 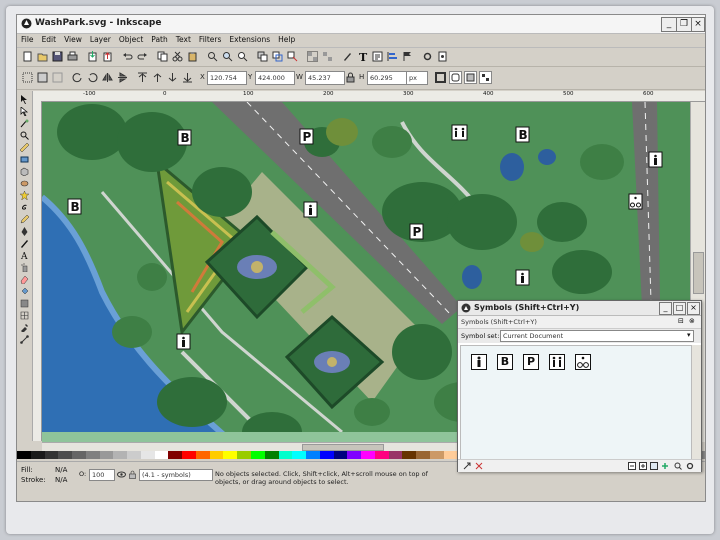 What do you see at coordinates (42, 56) in the screenshot?
I see `open-icon` at bounding box center [42, 56].